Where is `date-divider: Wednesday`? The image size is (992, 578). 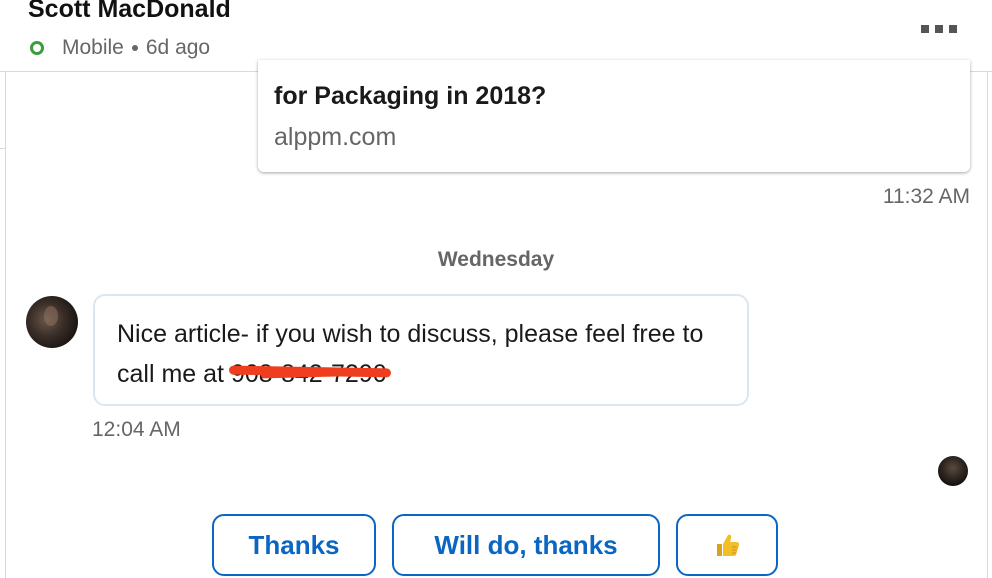 date-divider: Wednesday is located at coordinates (496, 259).